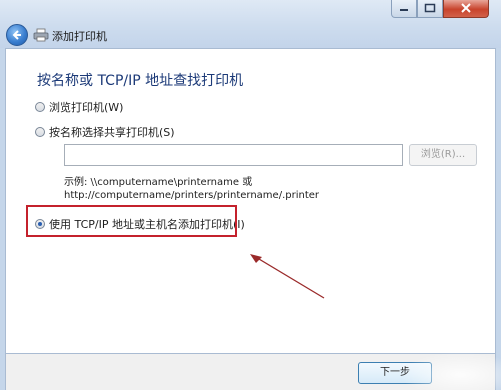  I want to click on option-browse-printer: 浏览打印机(W), so click(79, 107).